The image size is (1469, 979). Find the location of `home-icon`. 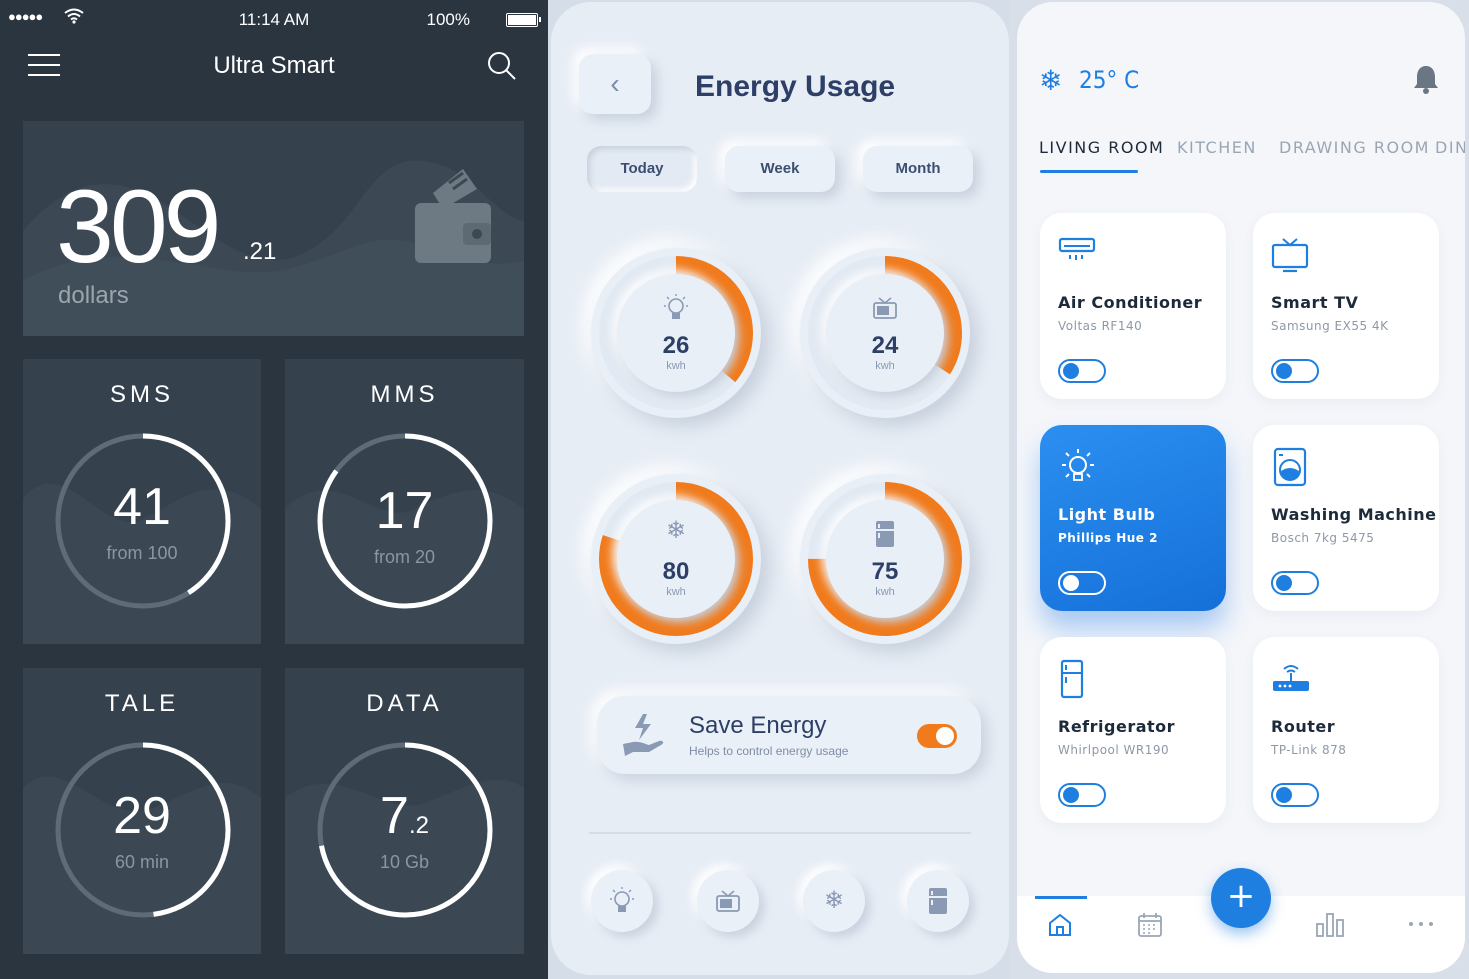

home-icon is located at coordinates (1060, 925).